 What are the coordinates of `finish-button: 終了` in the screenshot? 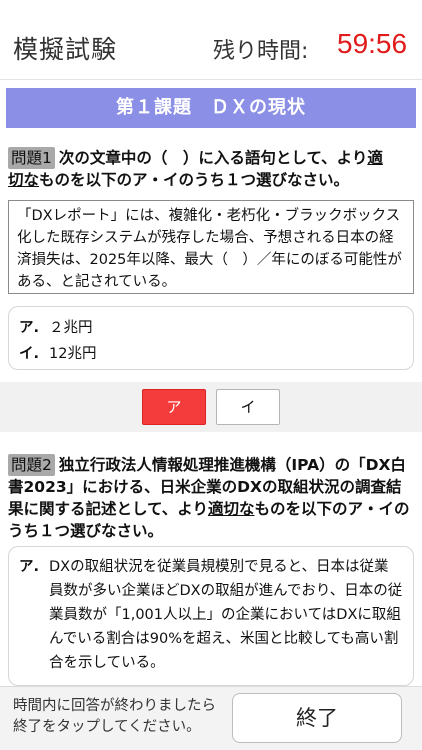 It's located at (317, 718).